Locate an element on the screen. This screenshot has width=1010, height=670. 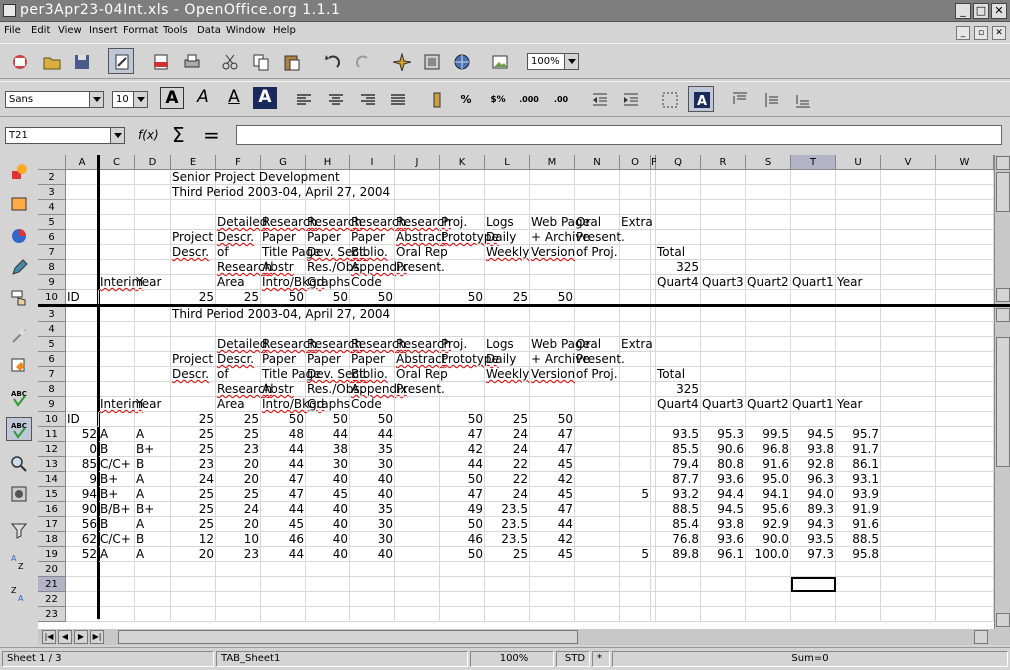
cell-e3: Third Period 2003-04, April 27, 2004 is located at coordinates (280, 314).